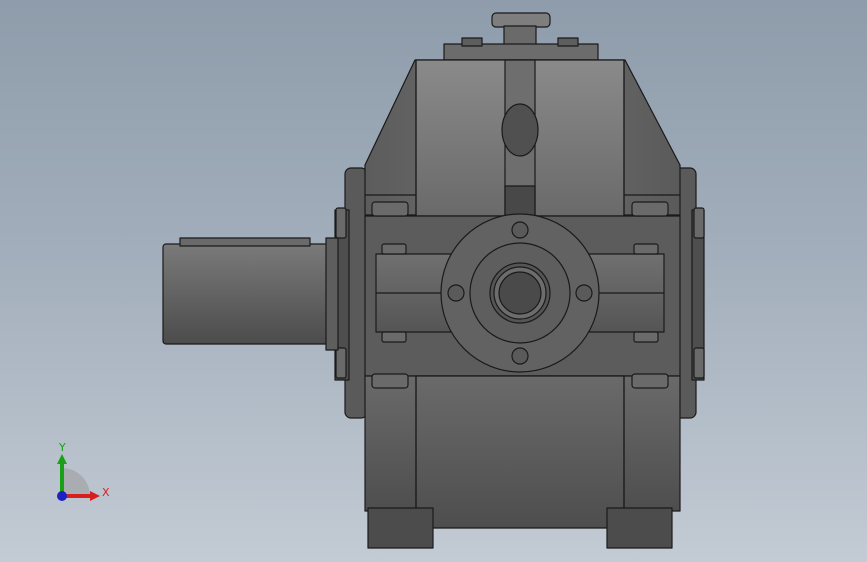  What do you see at coordinates (62, 447) in the screenshot?
I see `y-axis-label: Y` at bounding box center [62, 447].